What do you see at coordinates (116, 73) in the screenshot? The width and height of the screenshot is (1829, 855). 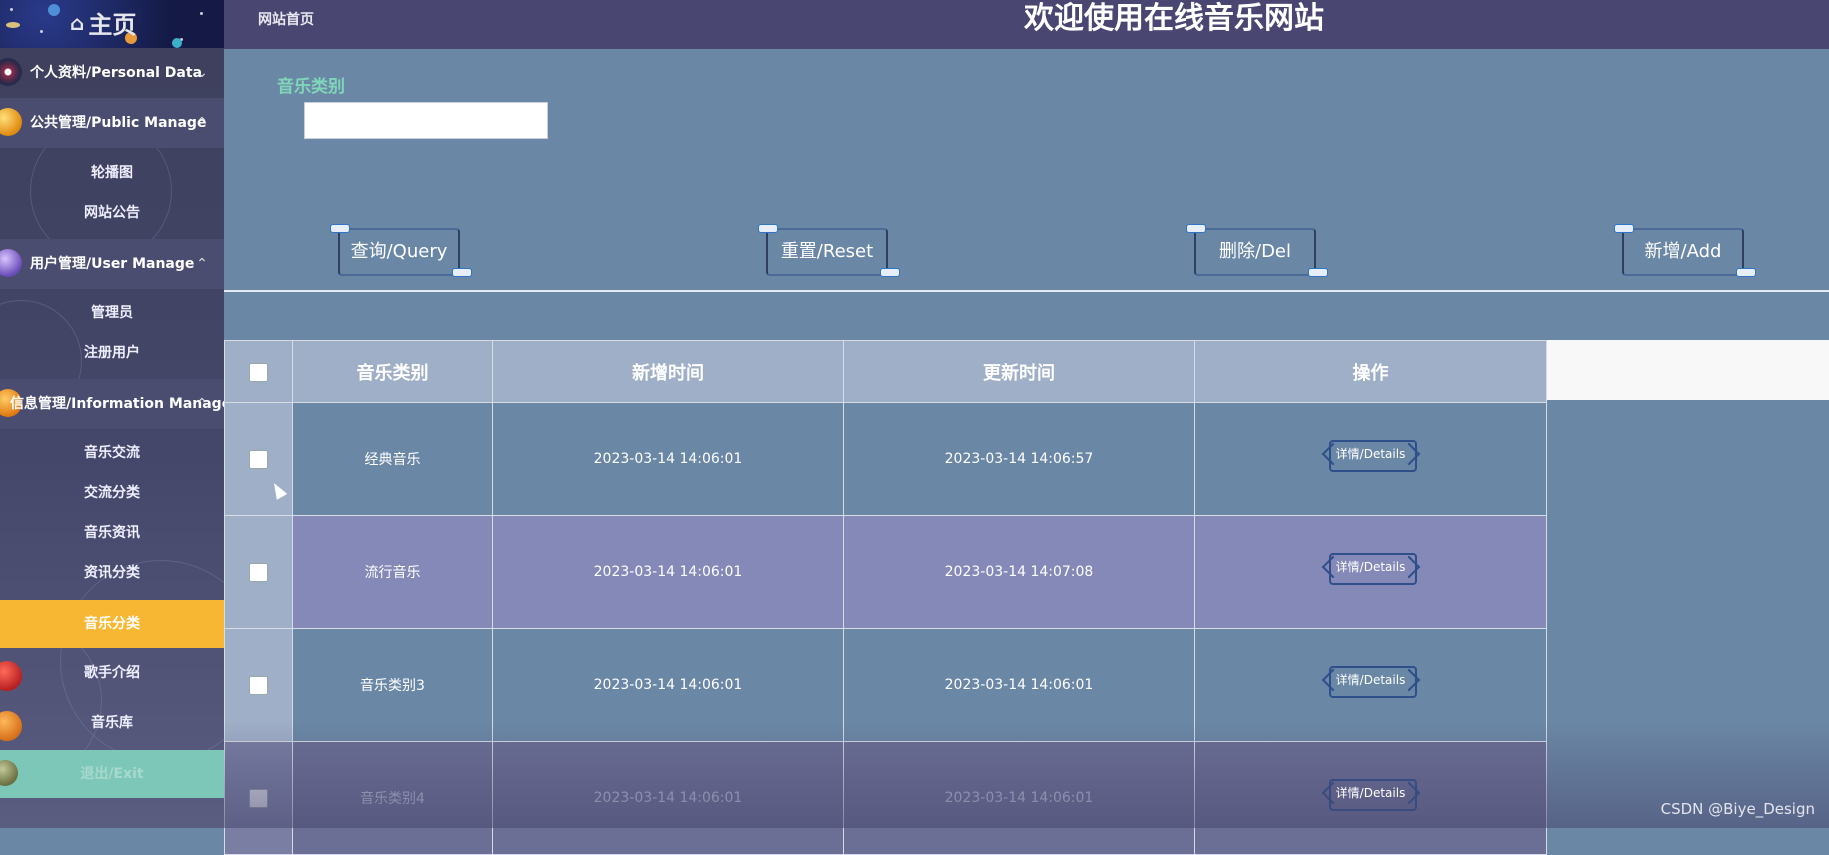 I see `menu-group-label: 个人资料/Personal Data` at bounding box center [116, 73].